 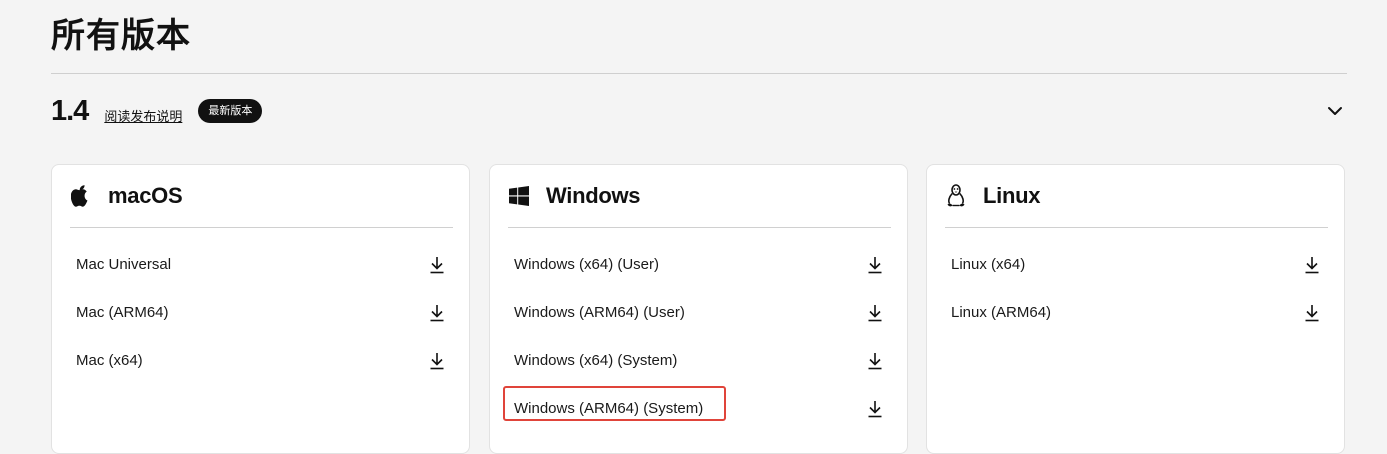 I want to click on macos-card-header: macOS, so click(x=261, y=196).